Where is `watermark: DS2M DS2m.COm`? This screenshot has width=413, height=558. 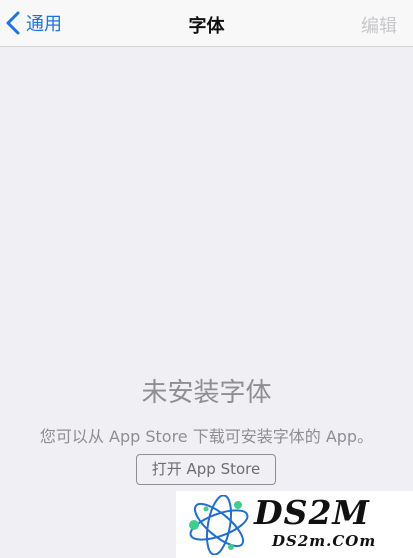
watermark: DS2M DS2m.COm is located at coordinates (294, 524).